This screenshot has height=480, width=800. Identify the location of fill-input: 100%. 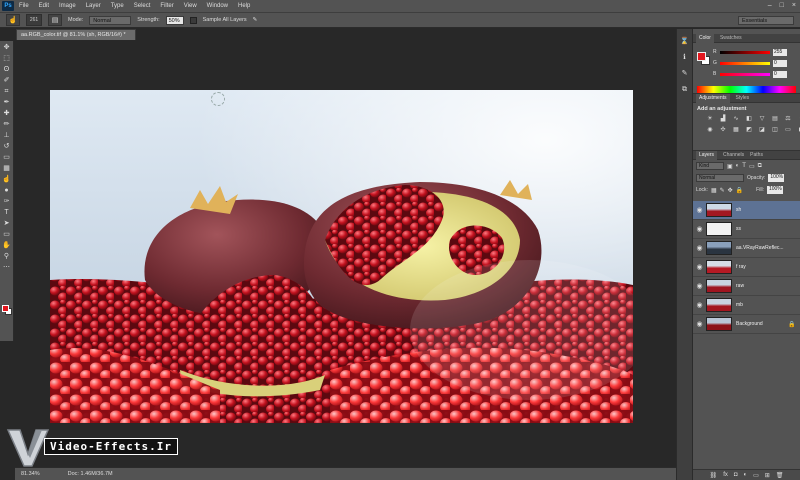
(774, 190).